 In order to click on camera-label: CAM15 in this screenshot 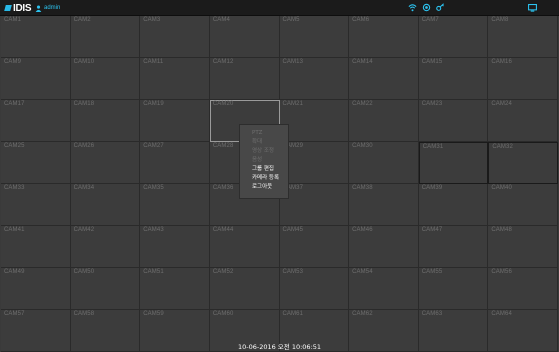, I will do `click(432, 62)`.